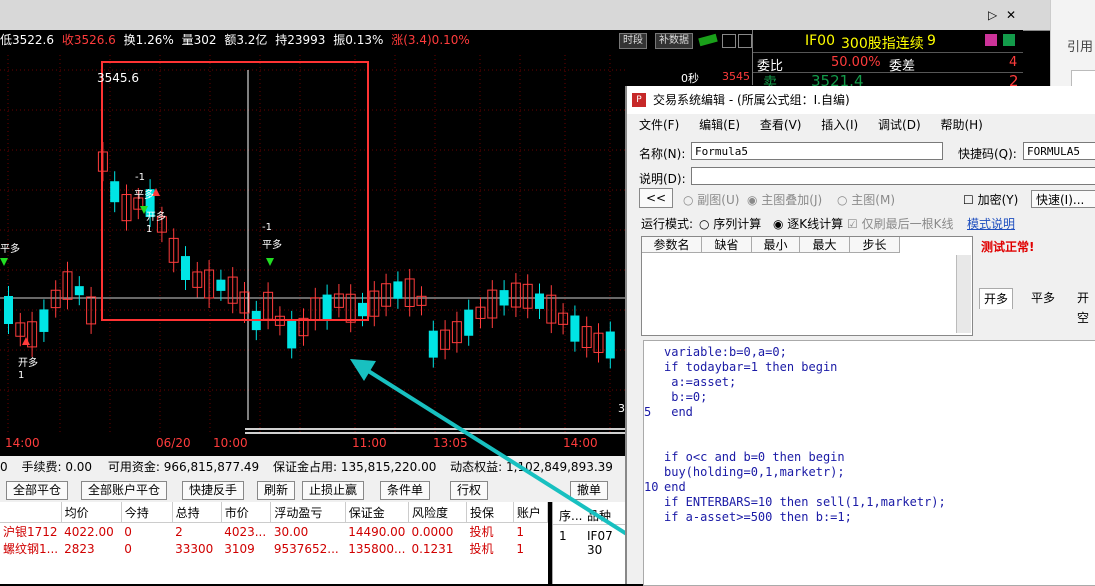 The image size is (1095, 586). Describe the element at coordinates (140, 177) in the screenshot. I see `signal-label: -1` at that location.